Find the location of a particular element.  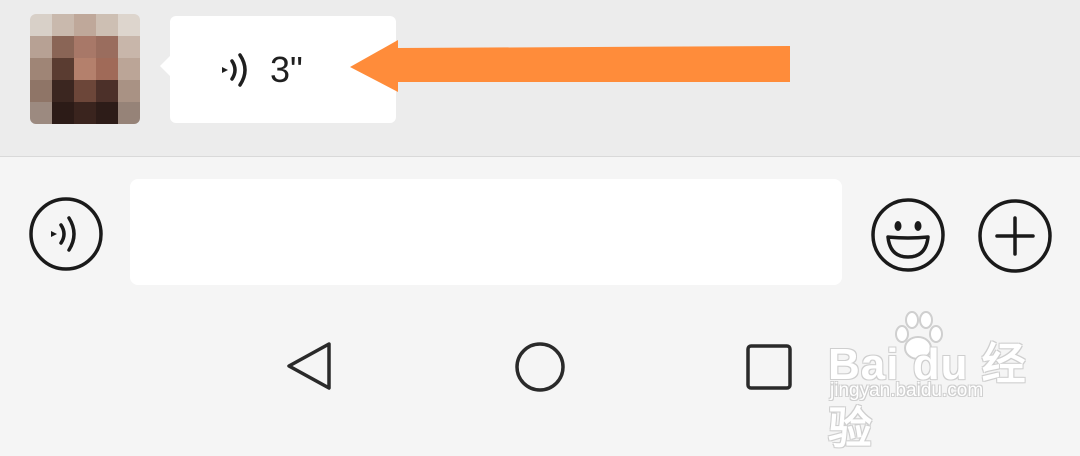

back-triangle-icon is located at coordinates (309, 366).